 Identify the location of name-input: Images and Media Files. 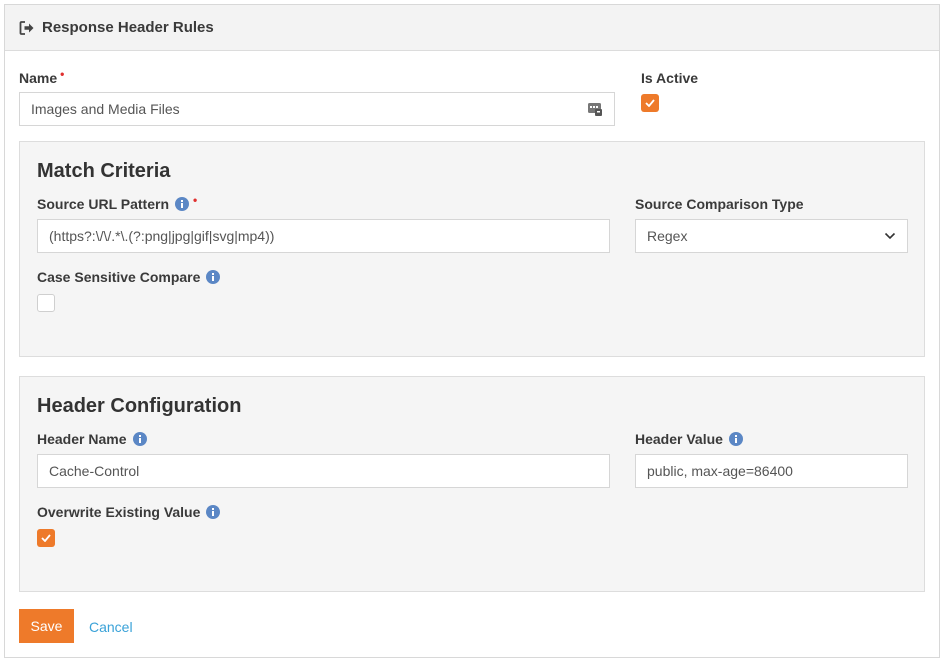
(317, 109).